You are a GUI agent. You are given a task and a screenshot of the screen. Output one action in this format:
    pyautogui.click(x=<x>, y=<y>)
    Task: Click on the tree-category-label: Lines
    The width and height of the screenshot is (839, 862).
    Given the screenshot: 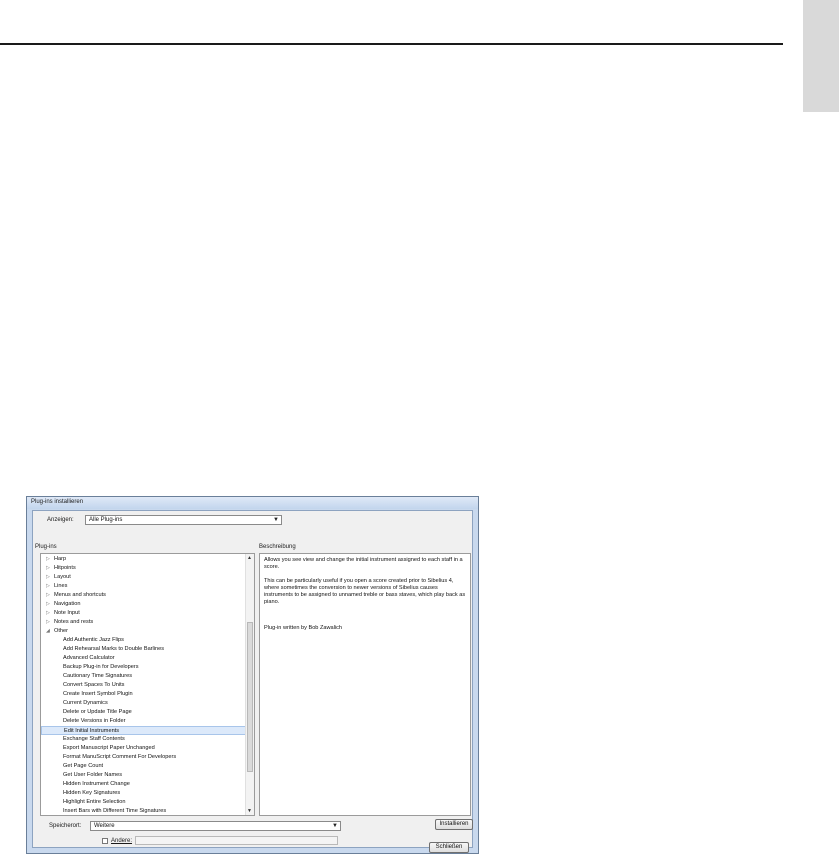 What is the action you would take?
    pyautogui.click(x=61, y=586)
    